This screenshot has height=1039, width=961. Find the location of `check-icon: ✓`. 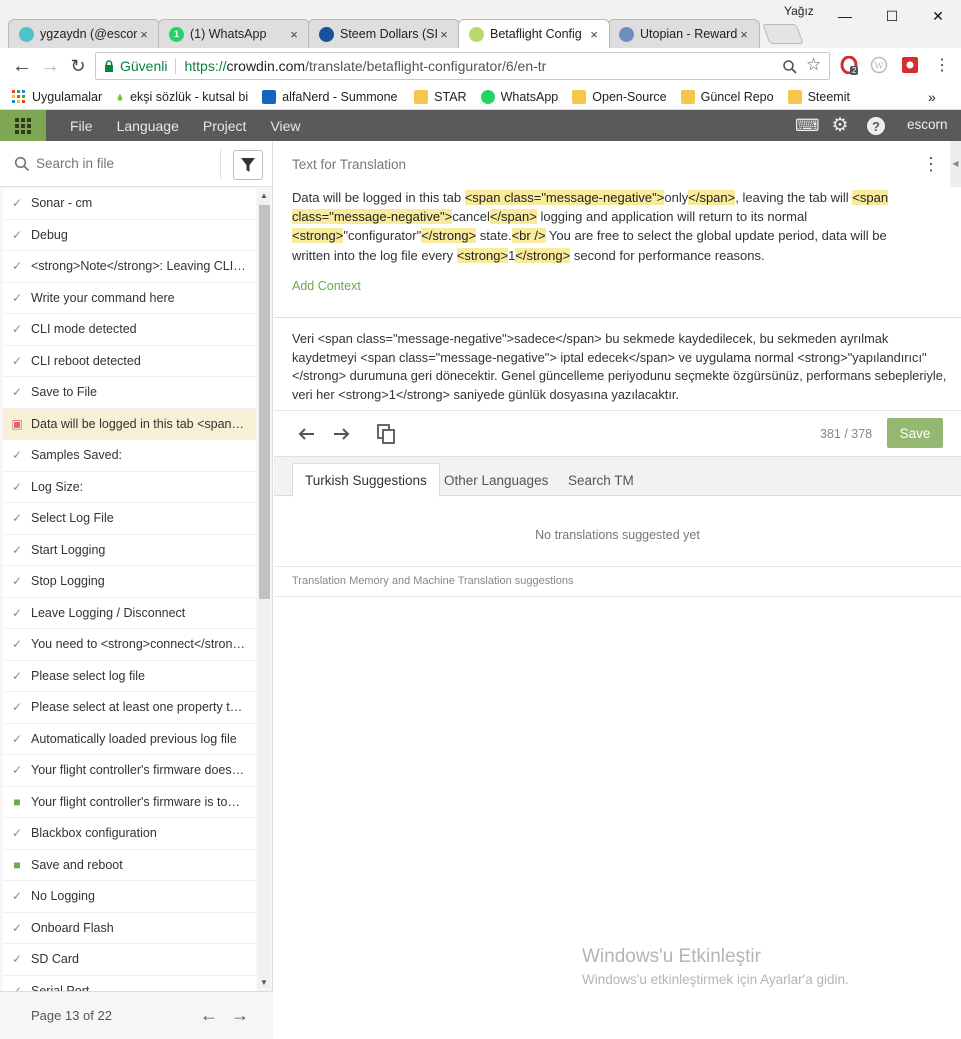

check-icon: ✓ is located at coordinates (17, 612).